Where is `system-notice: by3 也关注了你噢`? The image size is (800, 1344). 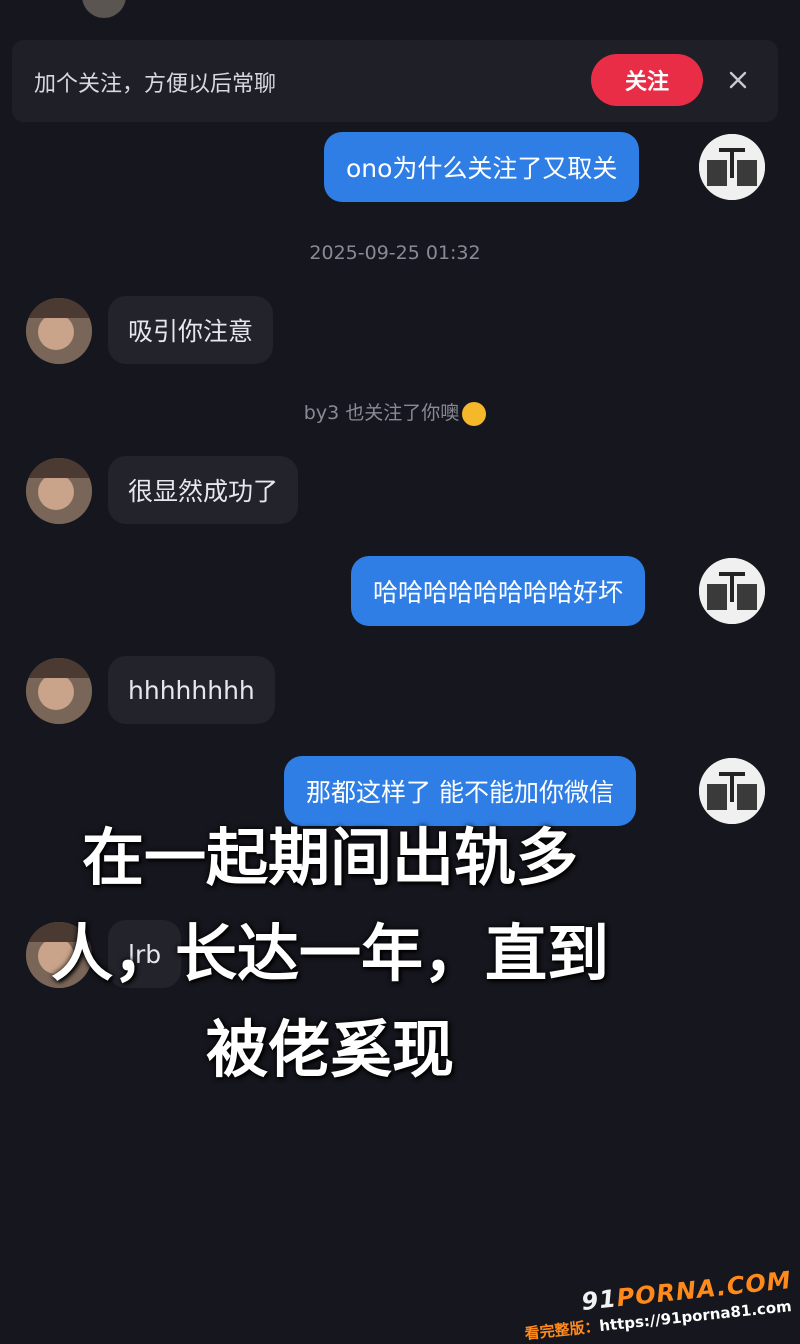 system-notice: by3 也关注了你噢 is located at coordinates (395, 412).